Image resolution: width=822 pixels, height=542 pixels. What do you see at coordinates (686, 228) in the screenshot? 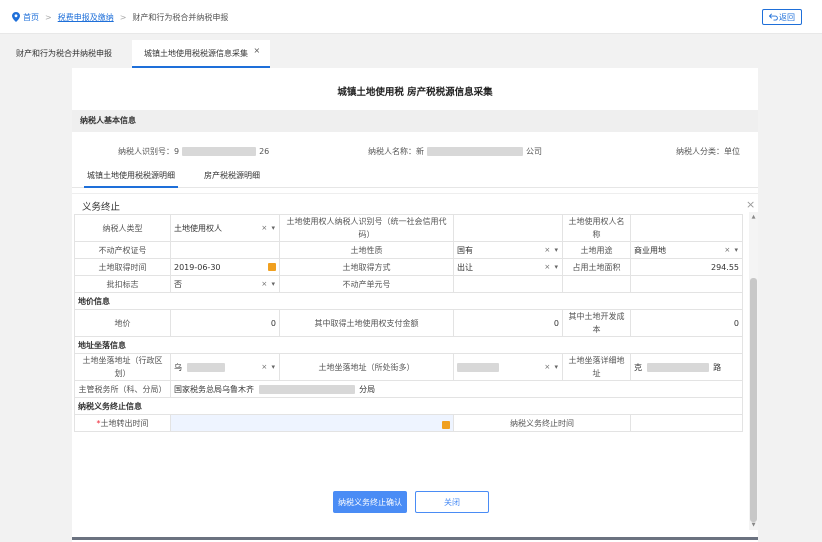
I see `user-name-input` at bounding box center [686, 228].